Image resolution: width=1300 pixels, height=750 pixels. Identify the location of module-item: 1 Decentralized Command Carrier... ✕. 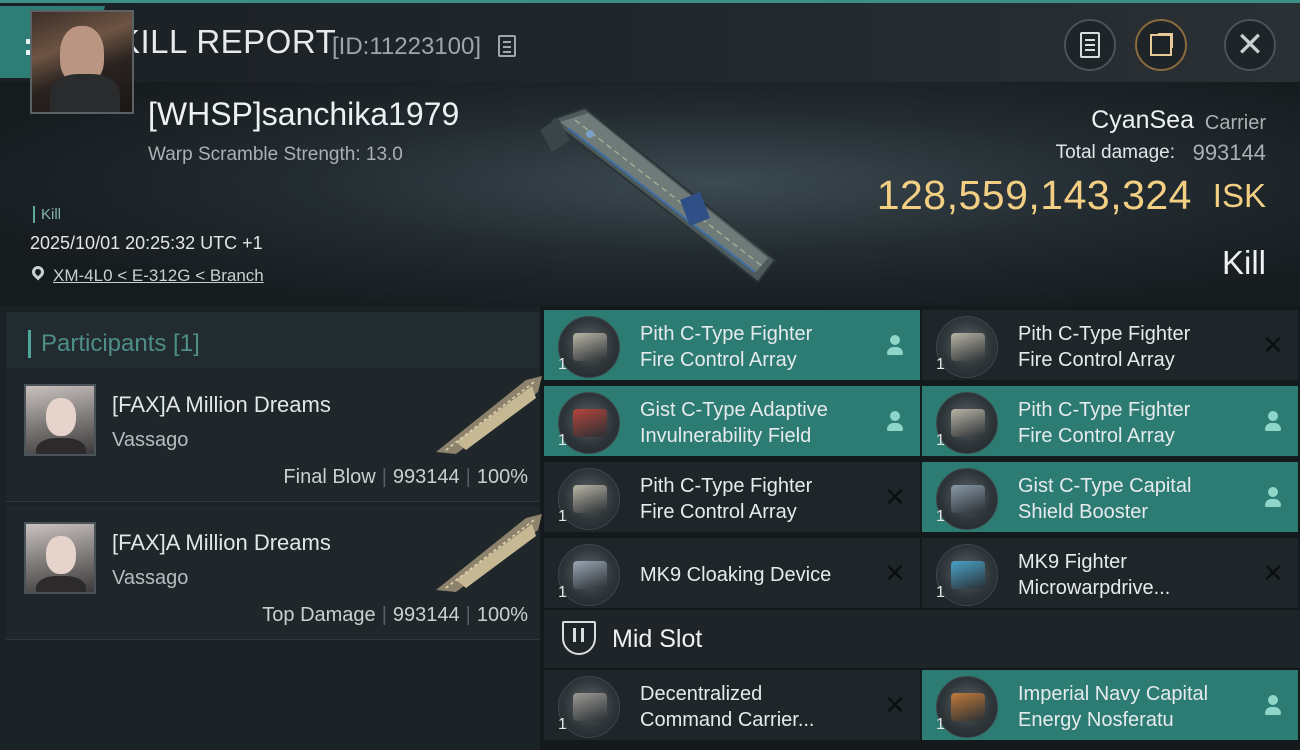
(732, 704).